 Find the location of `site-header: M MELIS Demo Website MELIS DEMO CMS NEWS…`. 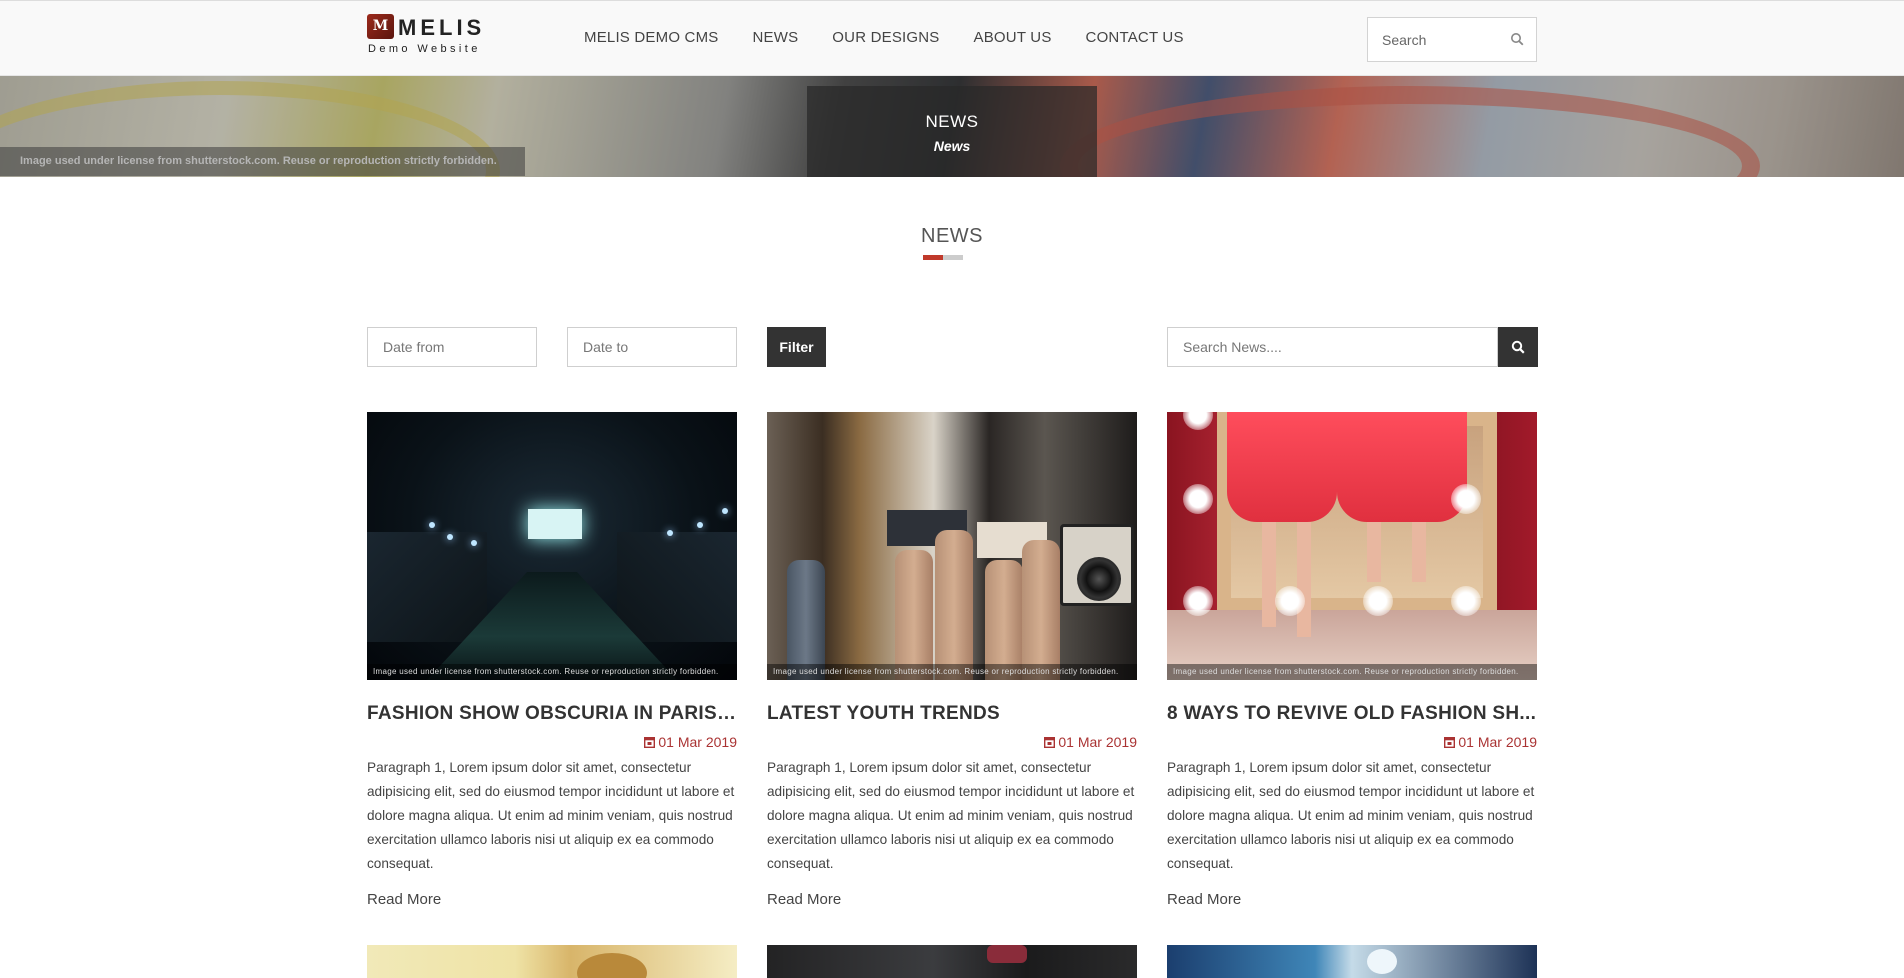

site-header: M MELIS Demo Website MELIS DEMO CMS NEWS… is located at coordinates (952, 38).